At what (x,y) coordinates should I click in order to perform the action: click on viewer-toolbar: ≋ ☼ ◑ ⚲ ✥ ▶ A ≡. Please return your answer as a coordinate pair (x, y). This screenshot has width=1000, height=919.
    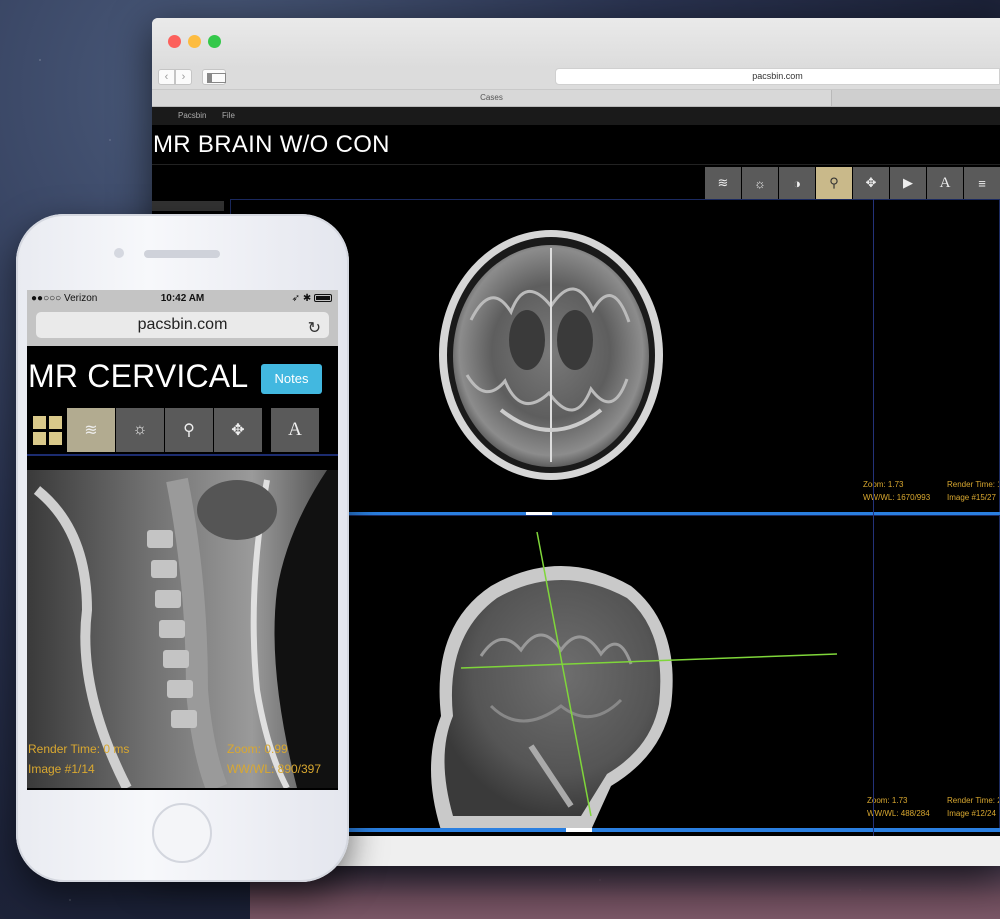
    Looking at the image, I should click on (852, 183).